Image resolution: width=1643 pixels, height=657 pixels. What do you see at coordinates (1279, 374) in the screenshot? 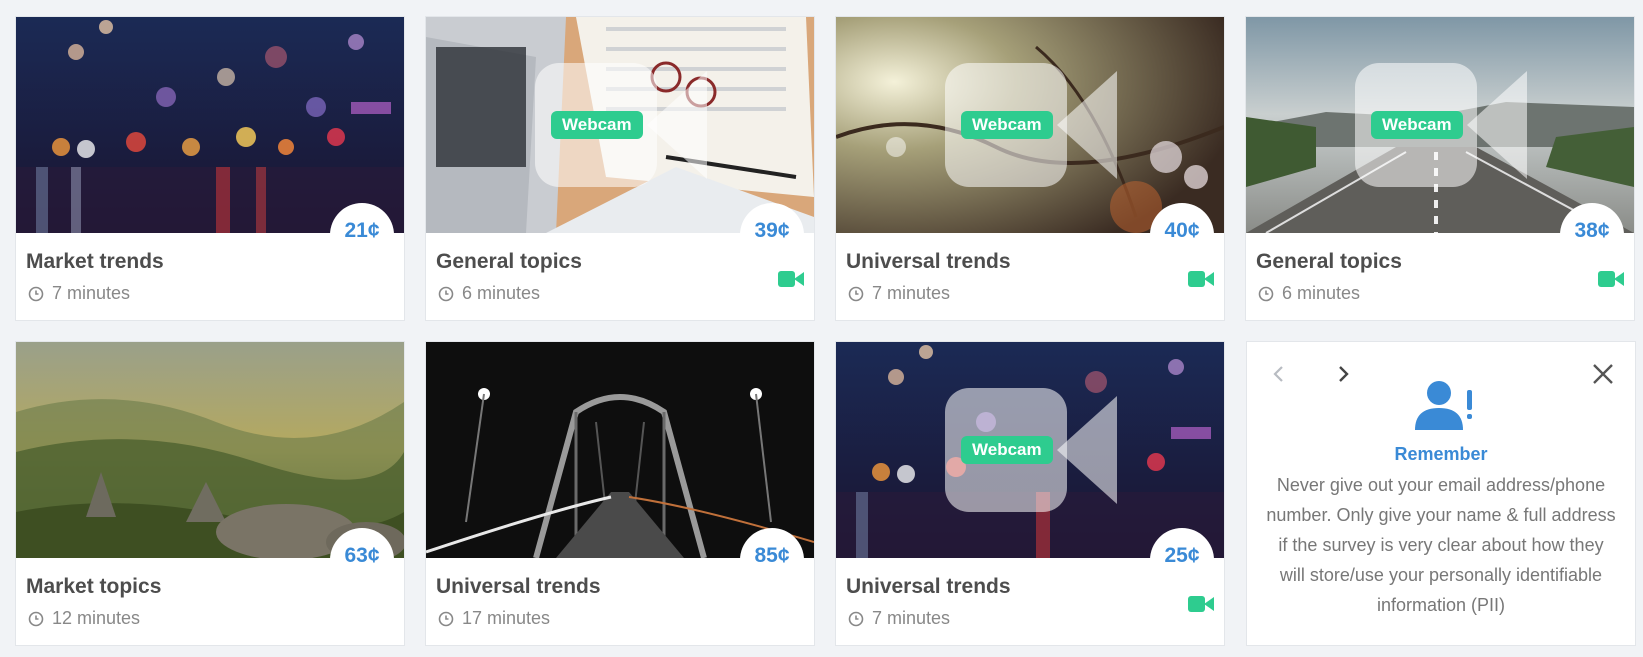
I see `chevron-left-icon` at bounding box center [1279, 374].